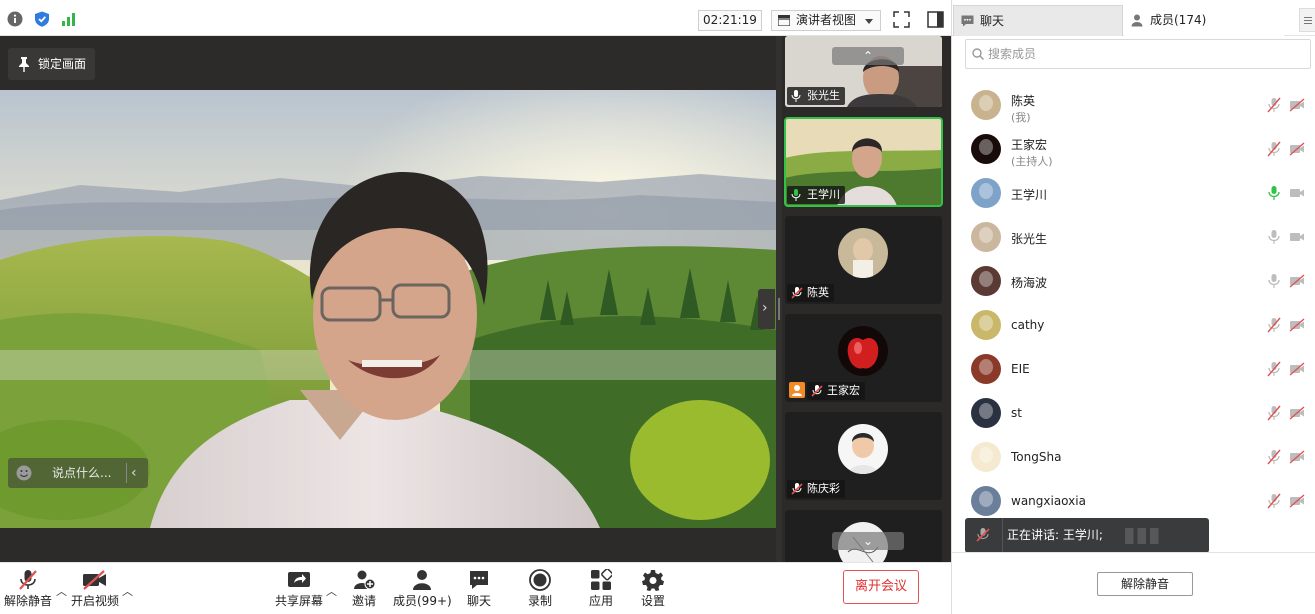 The image size is (1315, 614). What do you see at coordinates (601, 589) in the screenshot?
I see `apps-button: 应用` at bounding box center [601, 589].